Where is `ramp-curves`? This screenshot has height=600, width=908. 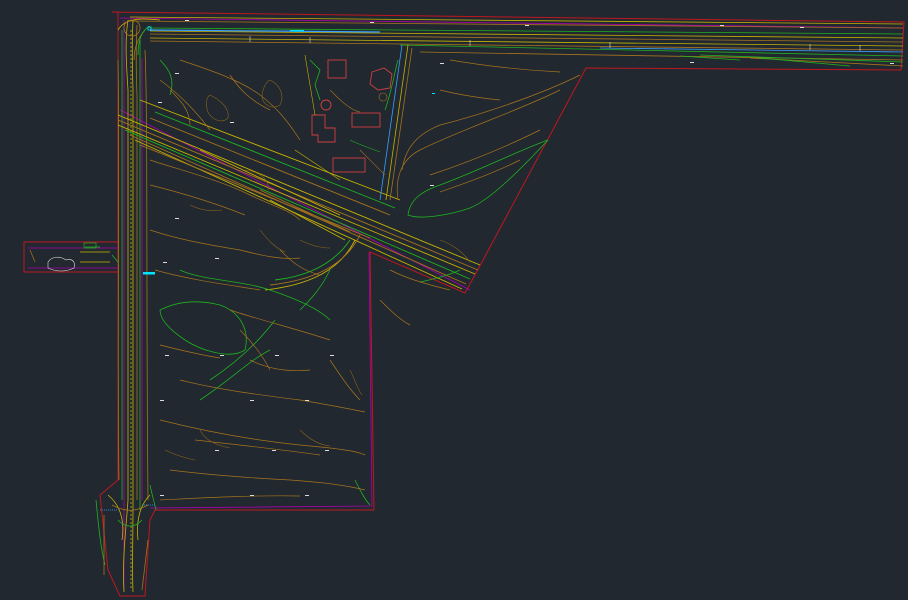
ramp-curves is located at coordinates (312, 262).